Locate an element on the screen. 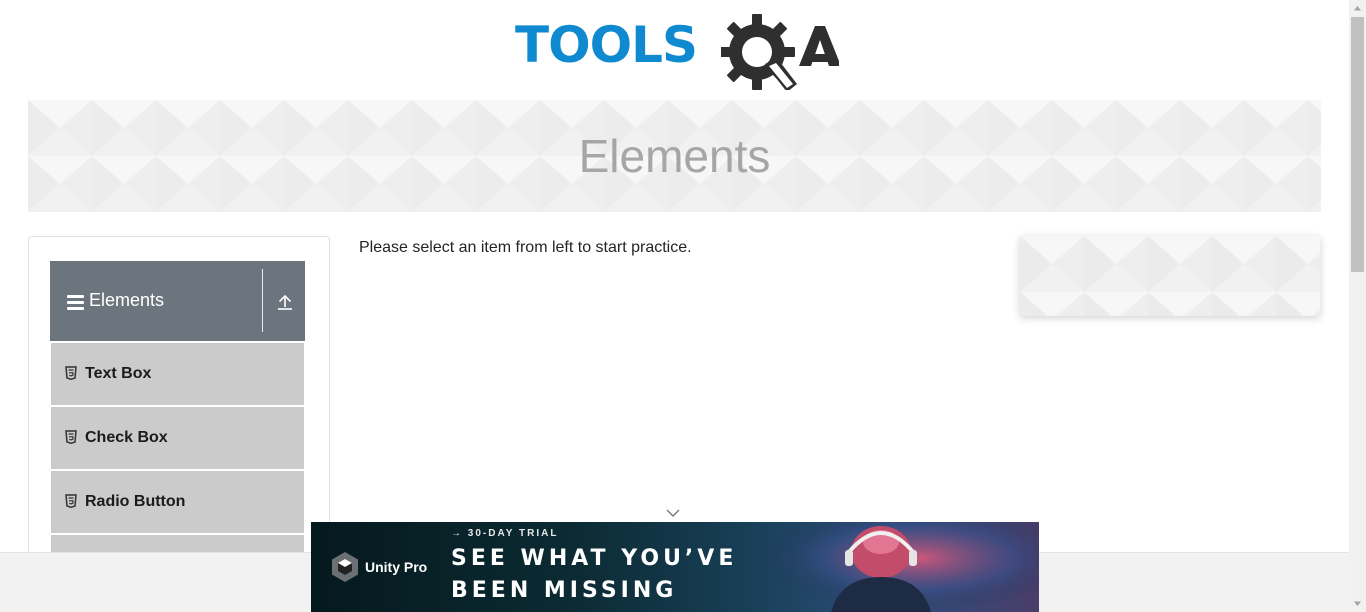 The width and height of the screenshot is (1366, 612). sidebar-item-label: Text Box is located at coordinates (118, 373).